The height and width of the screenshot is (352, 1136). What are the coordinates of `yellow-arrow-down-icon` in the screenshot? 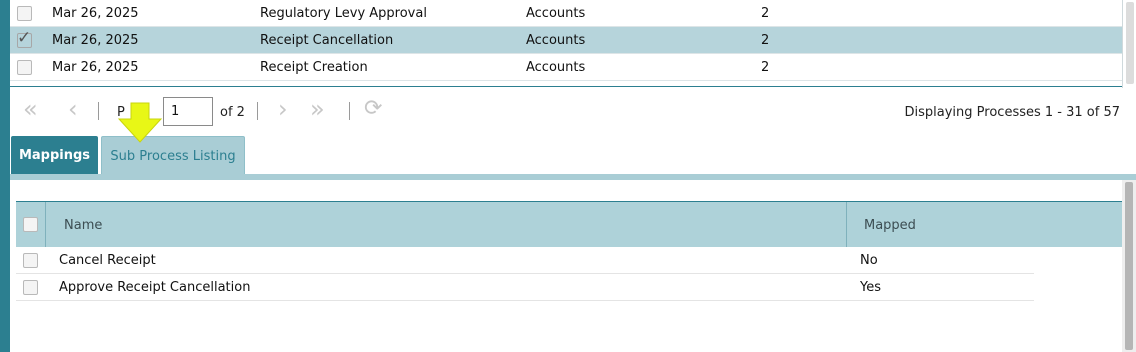 It's located at (140, 122).